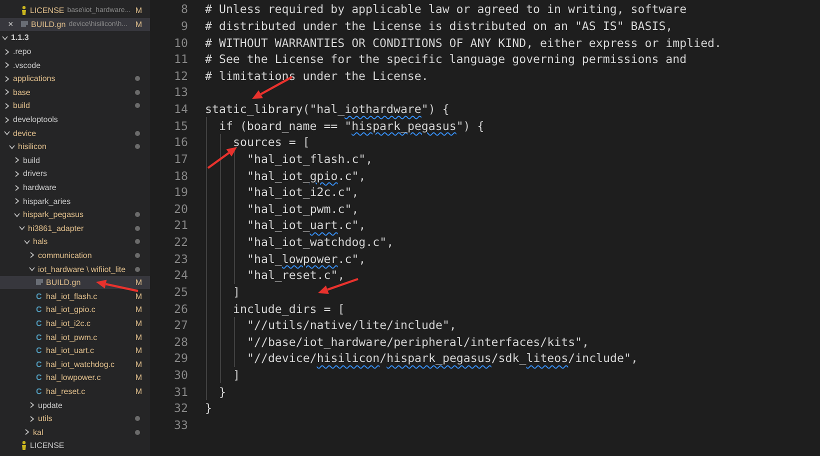 The width and height of the screenshot is (820, 456). I want to click on code-line: # WITHOUT WARRANTIES OR CONDITIONS OF ANY KIND, either express or implied., so click(463, 43).